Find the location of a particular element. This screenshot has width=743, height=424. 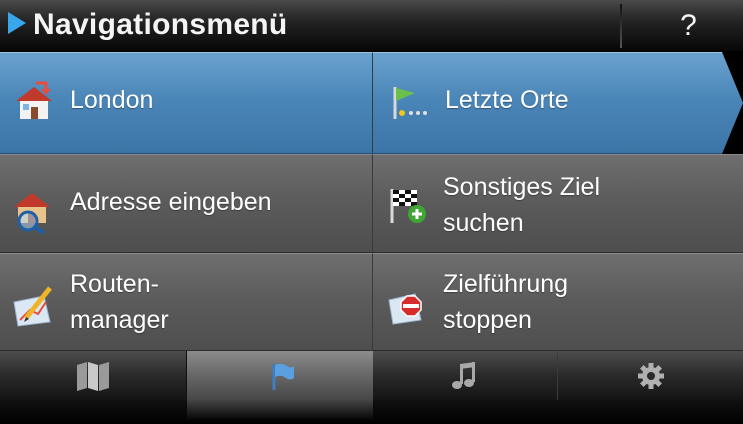

stop-sign-icon is located at coordinates (405, 309).